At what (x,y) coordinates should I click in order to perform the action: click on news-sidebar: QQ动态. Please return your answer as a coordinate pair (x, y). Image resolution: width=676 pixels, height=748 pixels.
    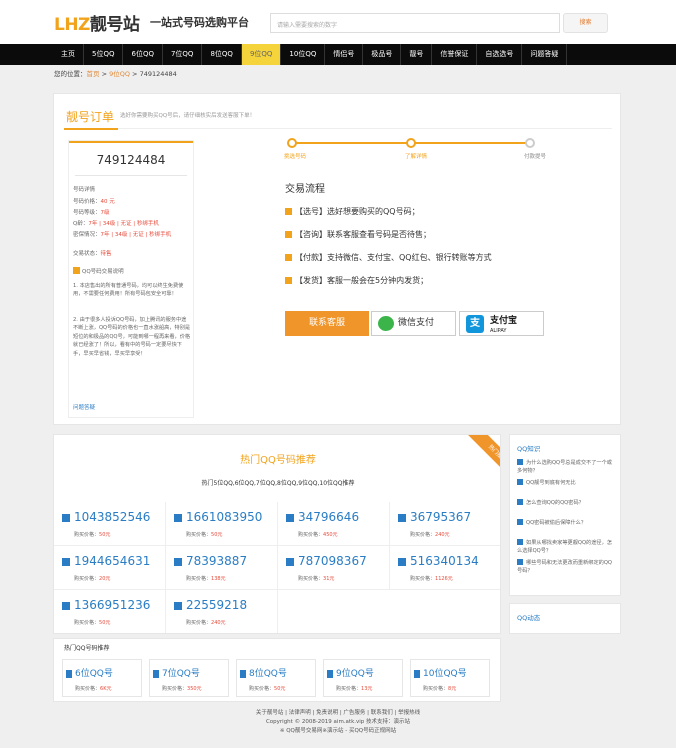
    Looking at the image, I should click on (565, 618).